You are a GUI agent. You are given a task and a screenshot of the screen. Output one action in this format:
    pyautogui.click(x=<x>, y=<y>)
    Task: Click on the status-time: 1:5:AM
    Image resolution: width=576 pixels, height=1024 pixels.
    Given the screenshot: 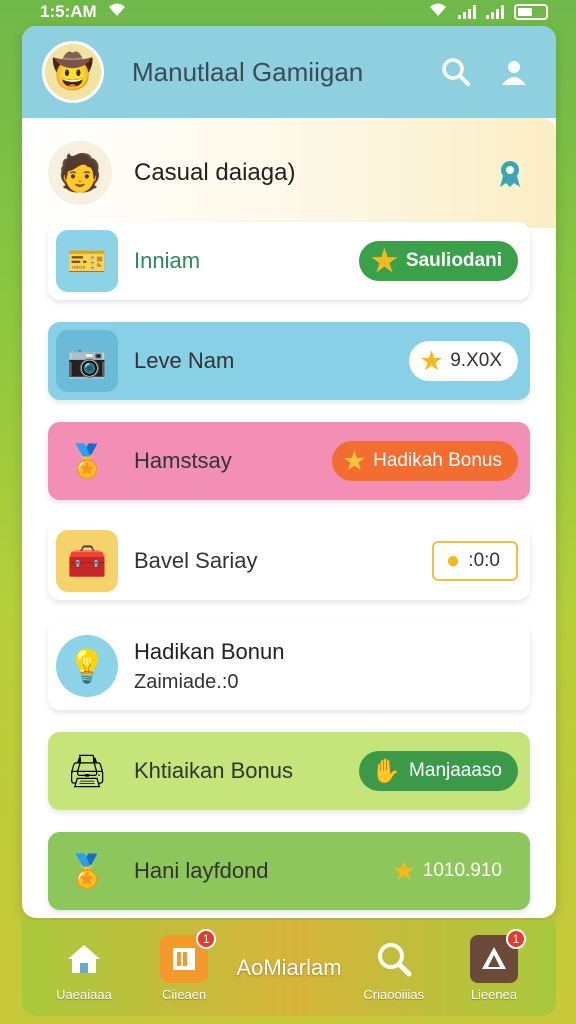 What is the action you would take?
    pyautogui.click(x=68, y=11)
    